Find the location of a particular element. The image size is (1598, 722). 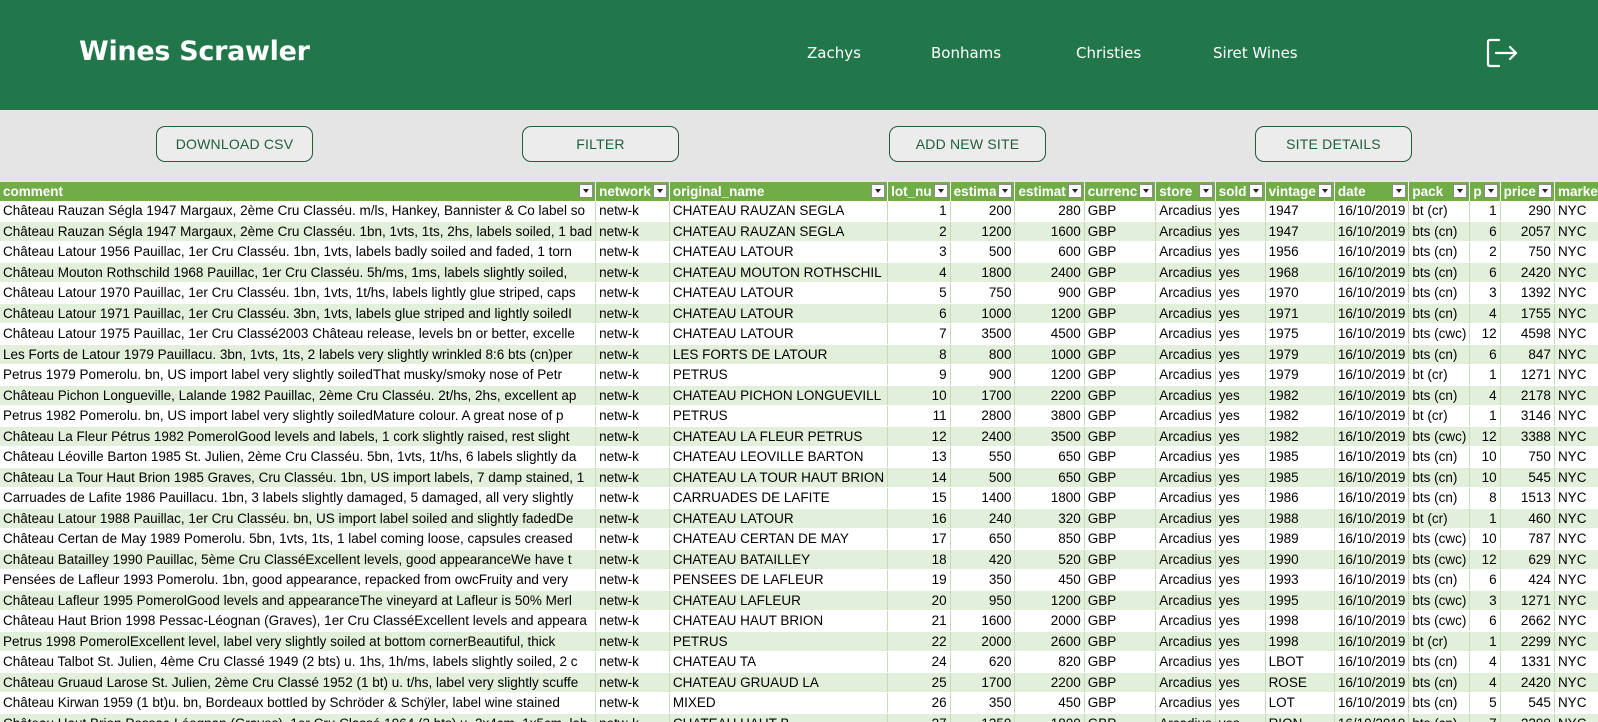

cell-price: 1271 is located at coordinates (1527, 375).